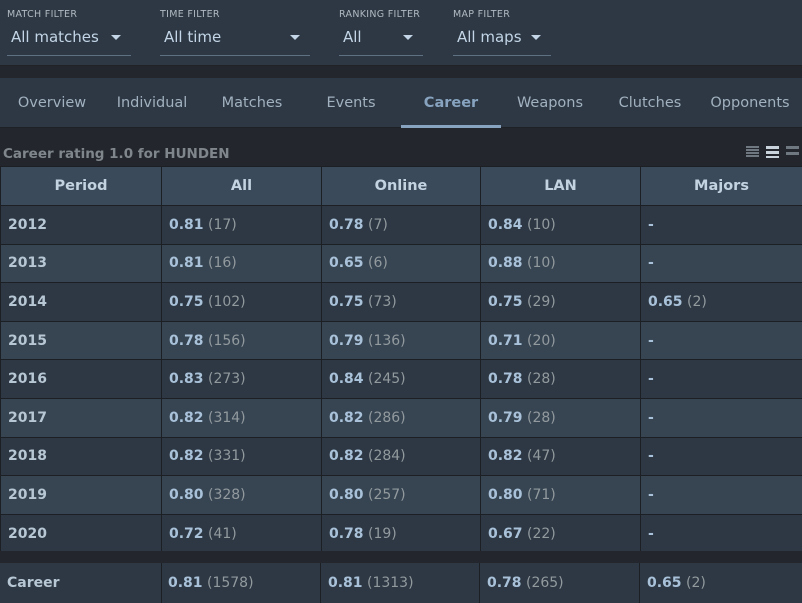 The width and height of the screenshot is (802, 603). What do you see at coordinates (721, 583) in the screenshot?
I see `career-majors-cell: 0.65 (2)` at bounding box center [721, 583].